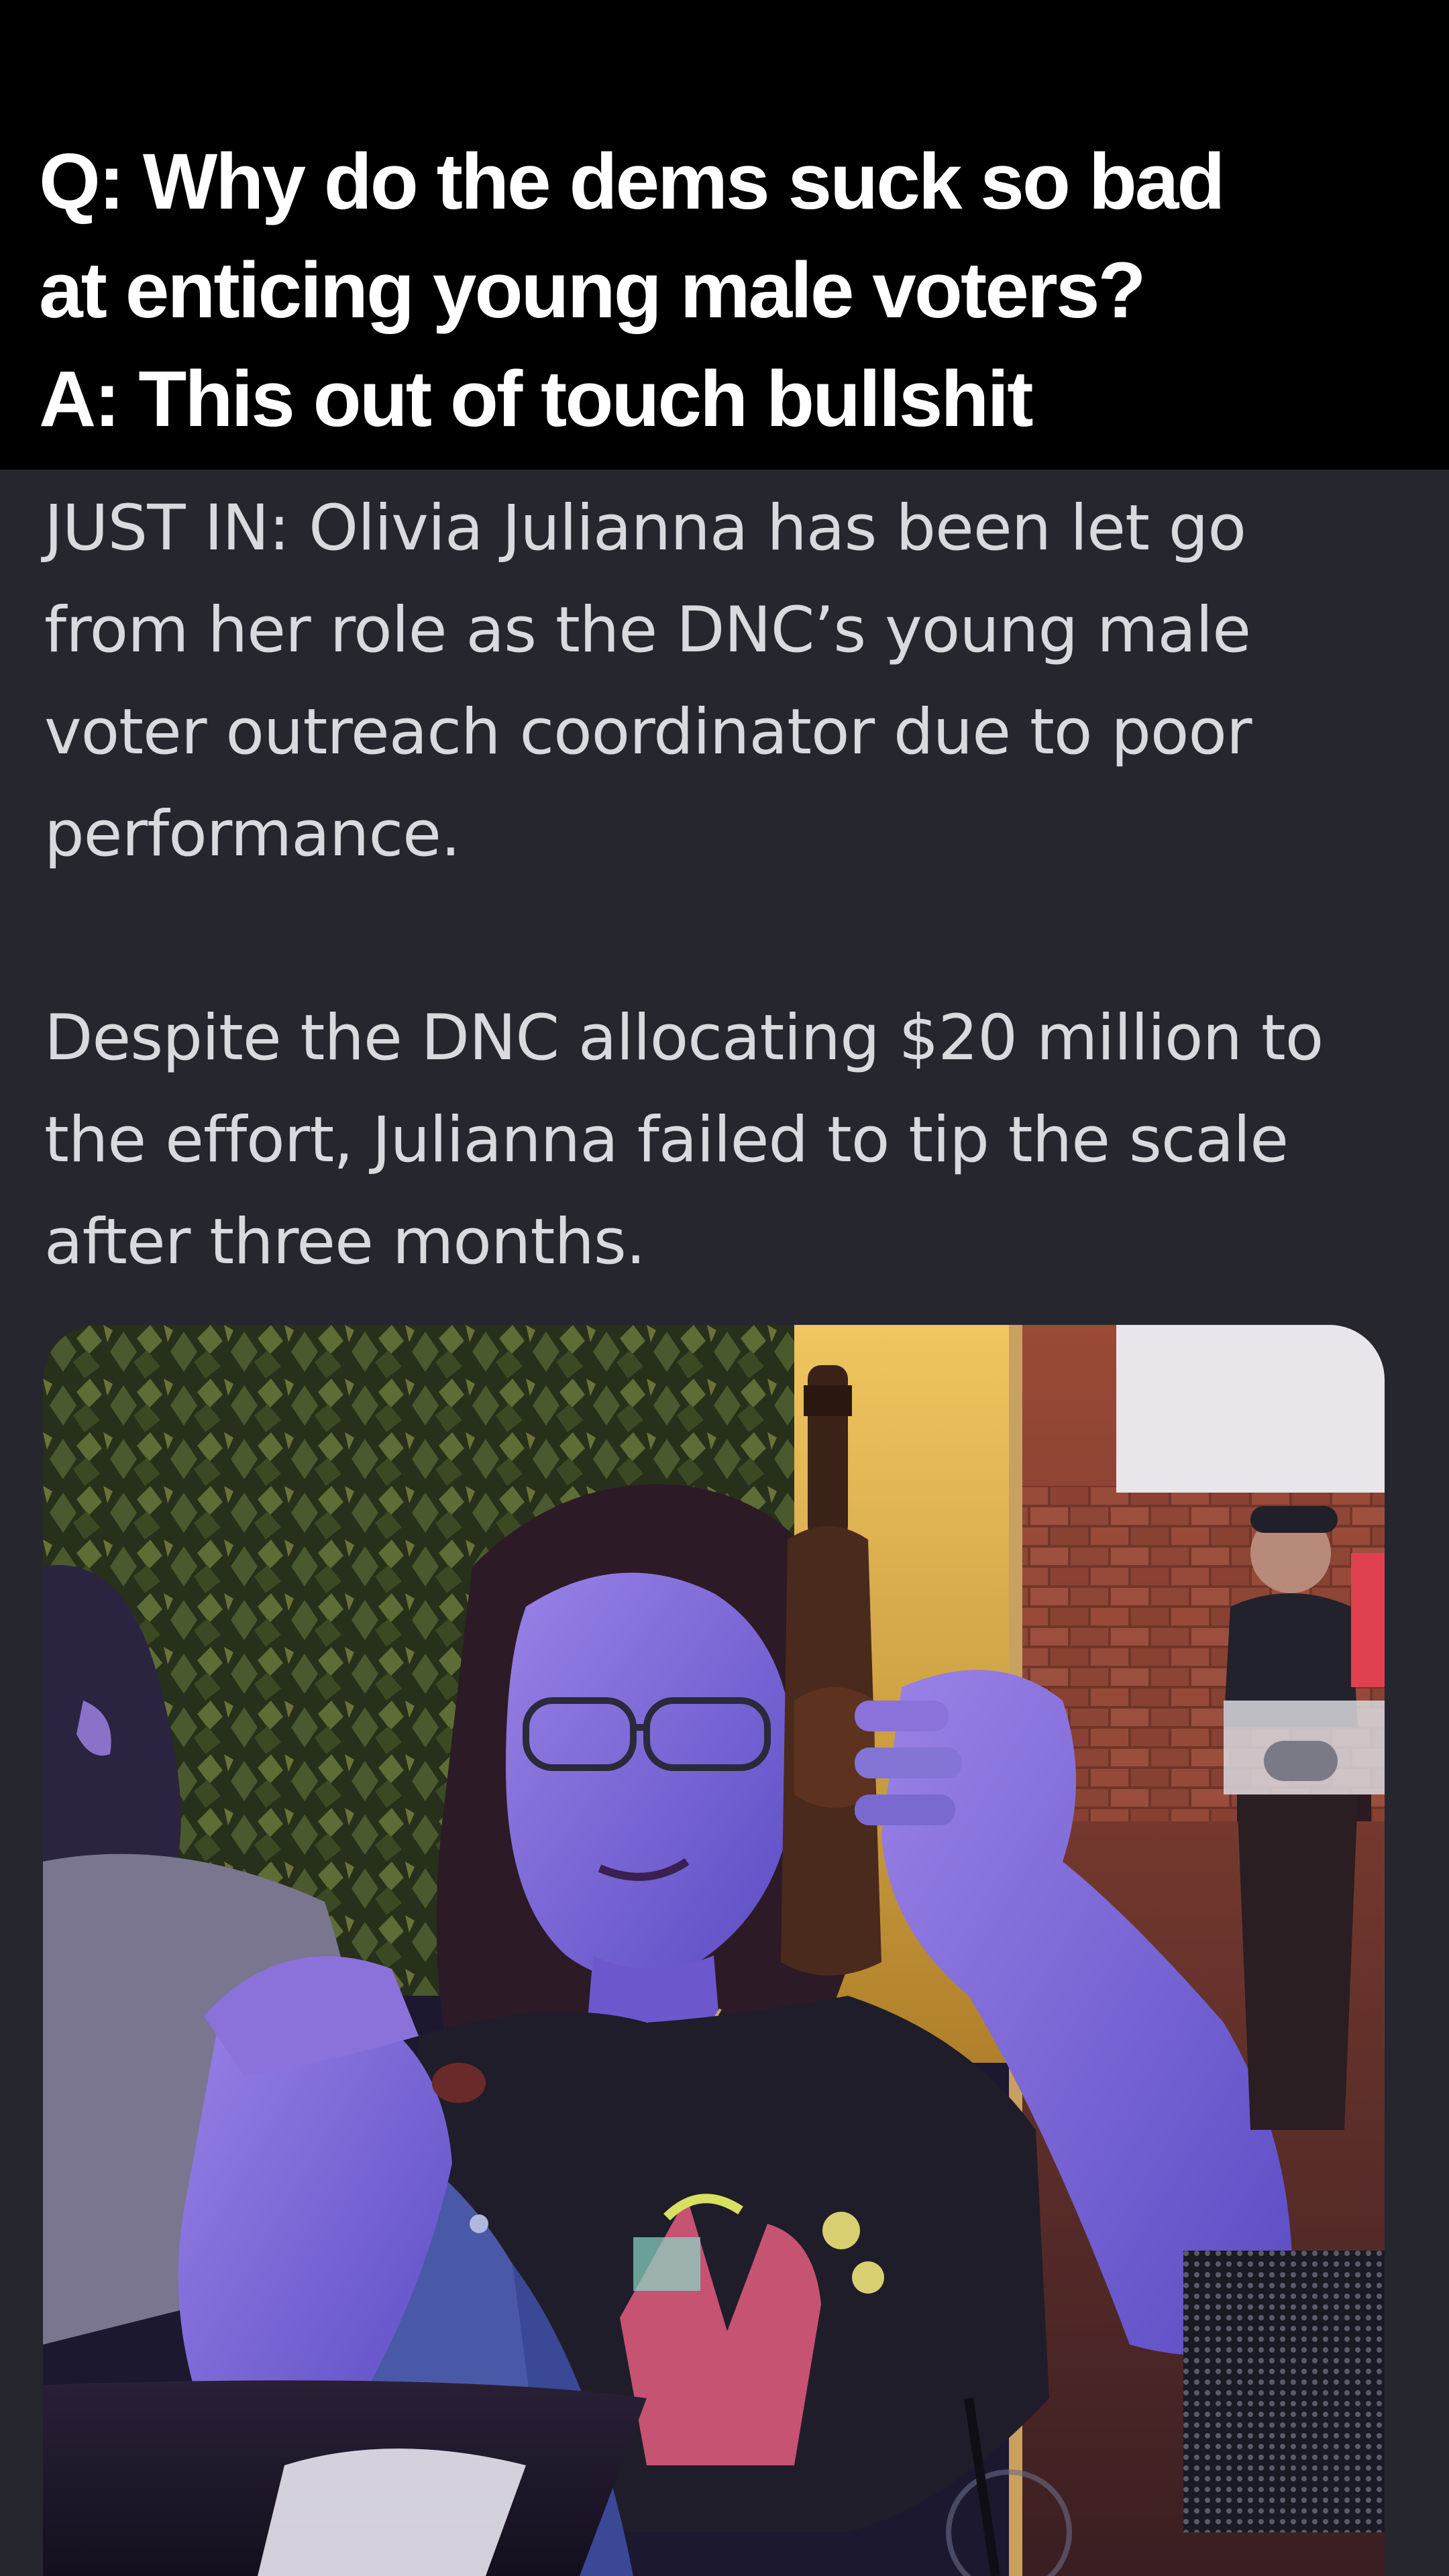 The width and height of the screenshot is (1449, 2576). I want to click on caption-line-answer: A: This out of touch bullshit, so click(536, 399).